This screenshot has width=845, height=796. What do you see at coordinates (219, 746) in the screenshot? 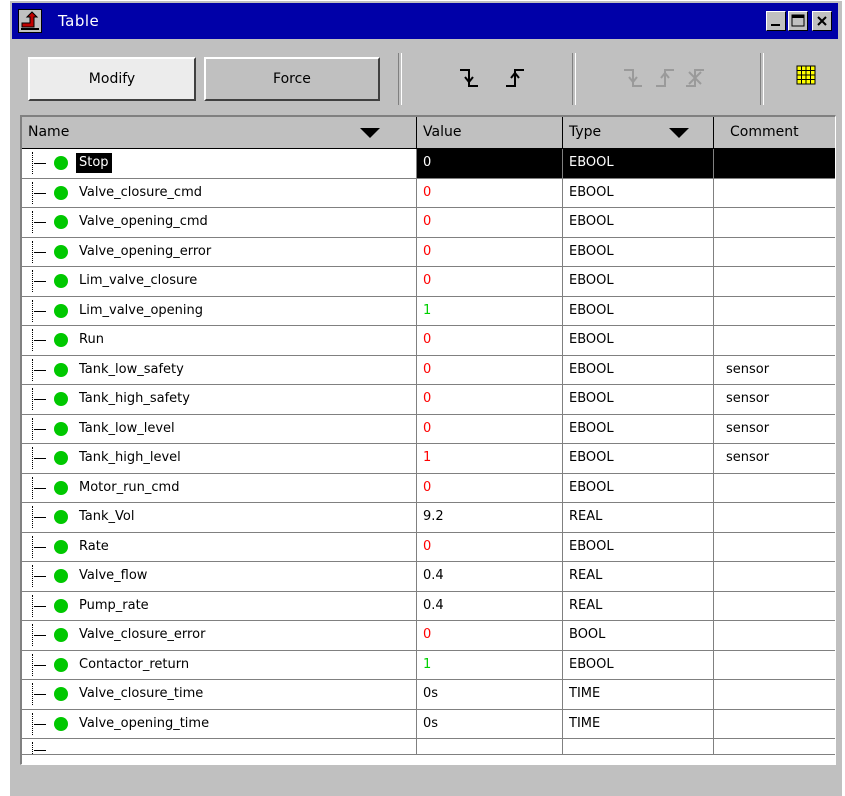
I see `new-entry-name-cell` at bounding box center [219, 746].